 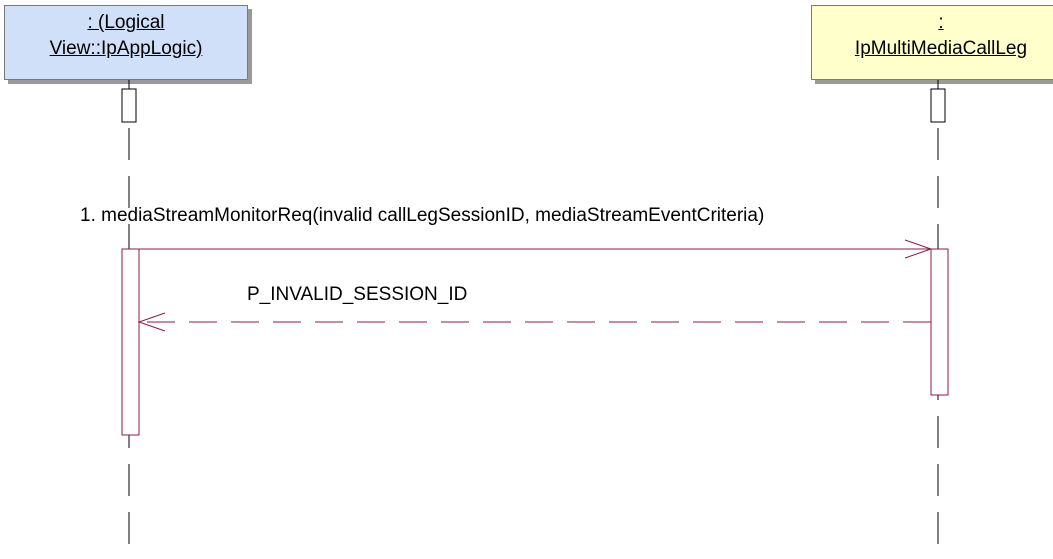 What do you see at coordinates (357, 294) in the screenshot?
I see `message-label-return: P_INVALID_SESSION_ID` at bounding box center [357, 294].